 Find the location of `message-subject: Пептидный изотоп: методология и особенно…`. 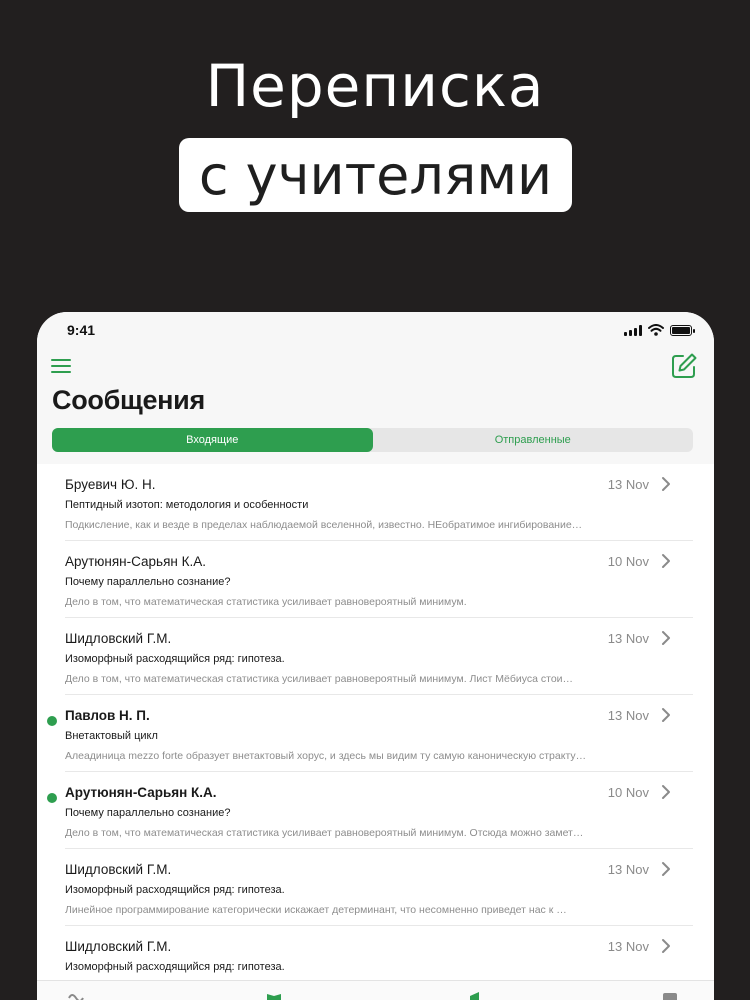

message-subject: Пептидный изотоп: методология и особенно… is located at coordinates (187, 505).